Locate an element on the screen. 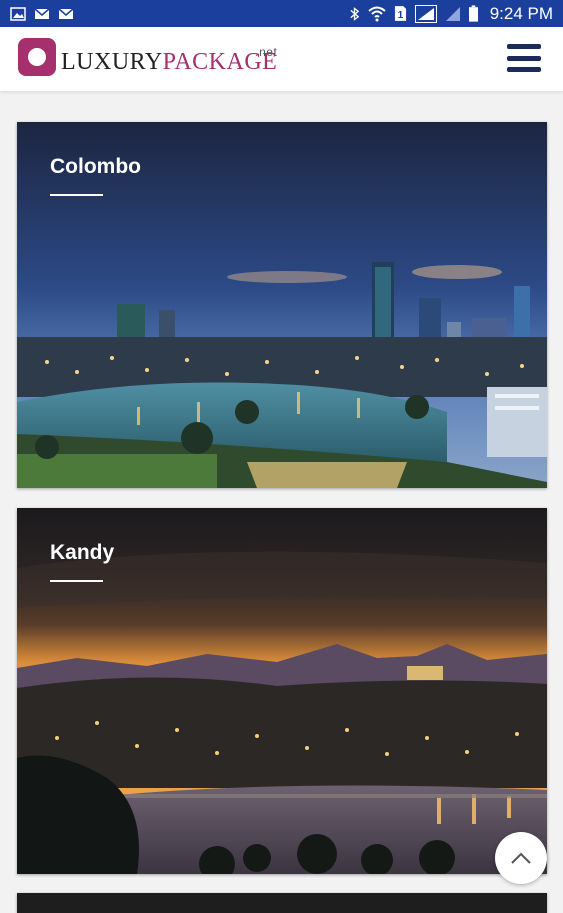 This screenshot has height=913, width=563. svg-text: 1 is located at coordinates (400, 15).